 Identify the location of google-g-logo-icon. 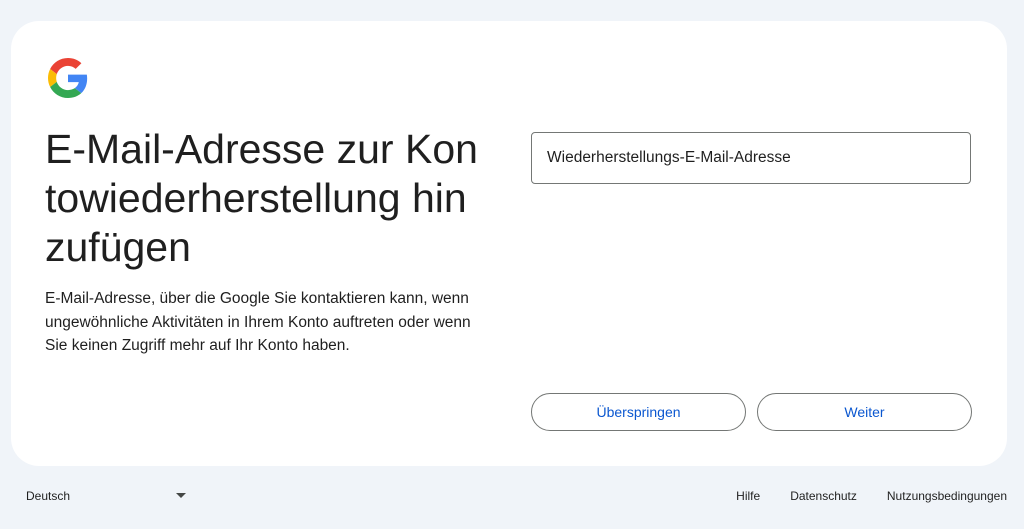
(68, 78).